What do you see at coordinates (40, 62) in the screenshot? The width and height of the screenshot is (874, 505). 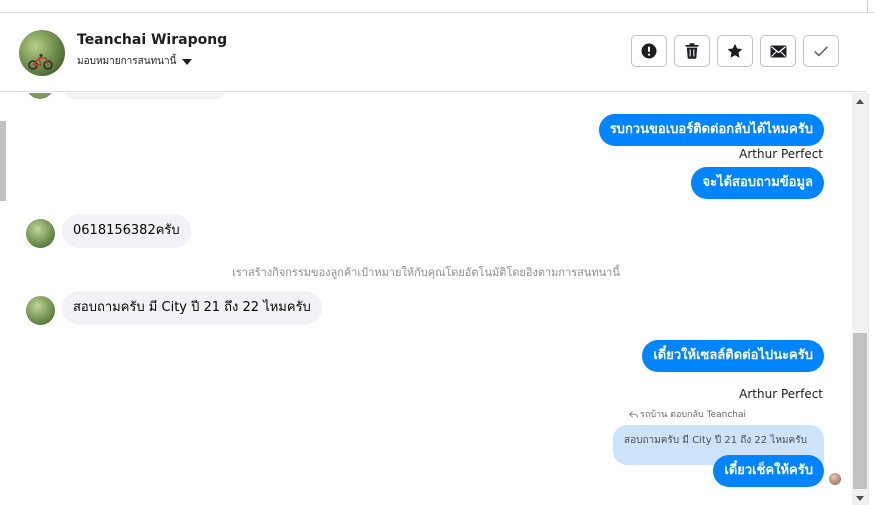 I see `bicycle-photo-icon` at bounding box center [40, 62].